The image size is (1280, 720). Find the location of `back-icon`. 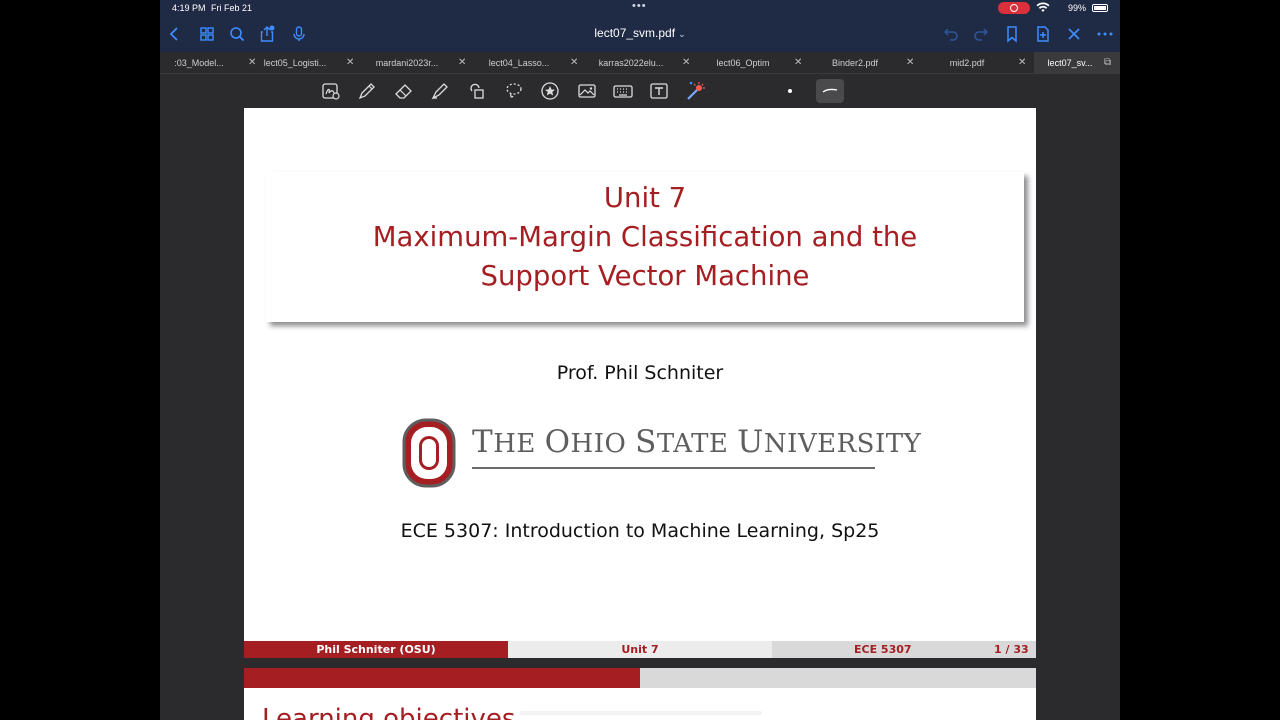

back-icon is located at coordinates (175, 34).